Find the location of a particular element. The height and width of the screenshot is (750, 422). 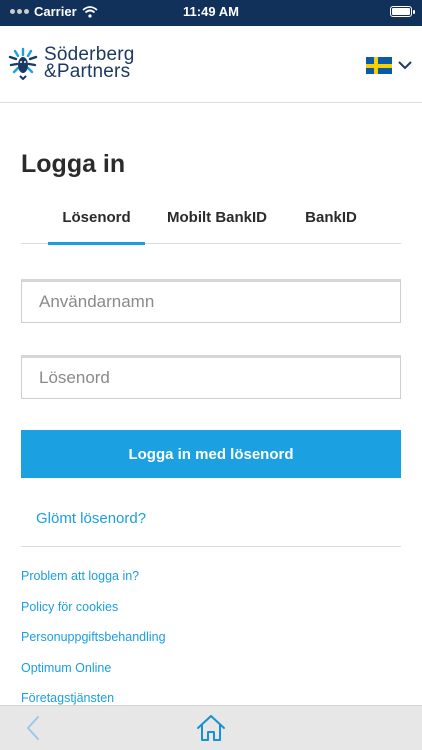

brand-logo: Söderberg &Partners is located at coordinates (71, 63).